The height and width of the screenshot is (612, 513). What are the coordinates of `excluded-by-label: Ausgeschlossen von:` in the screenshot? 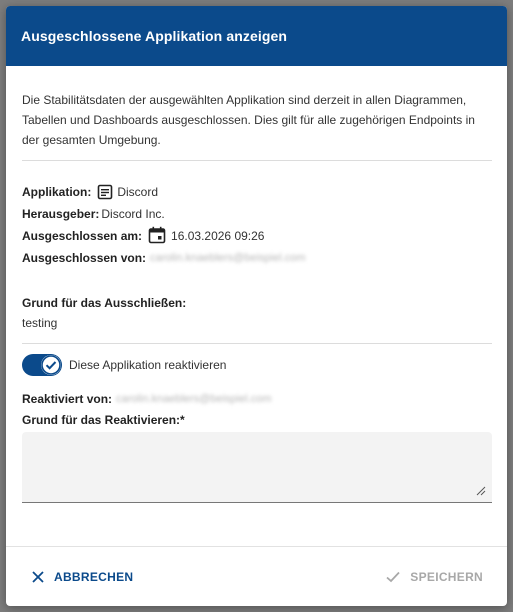 It's located at (84, 258).